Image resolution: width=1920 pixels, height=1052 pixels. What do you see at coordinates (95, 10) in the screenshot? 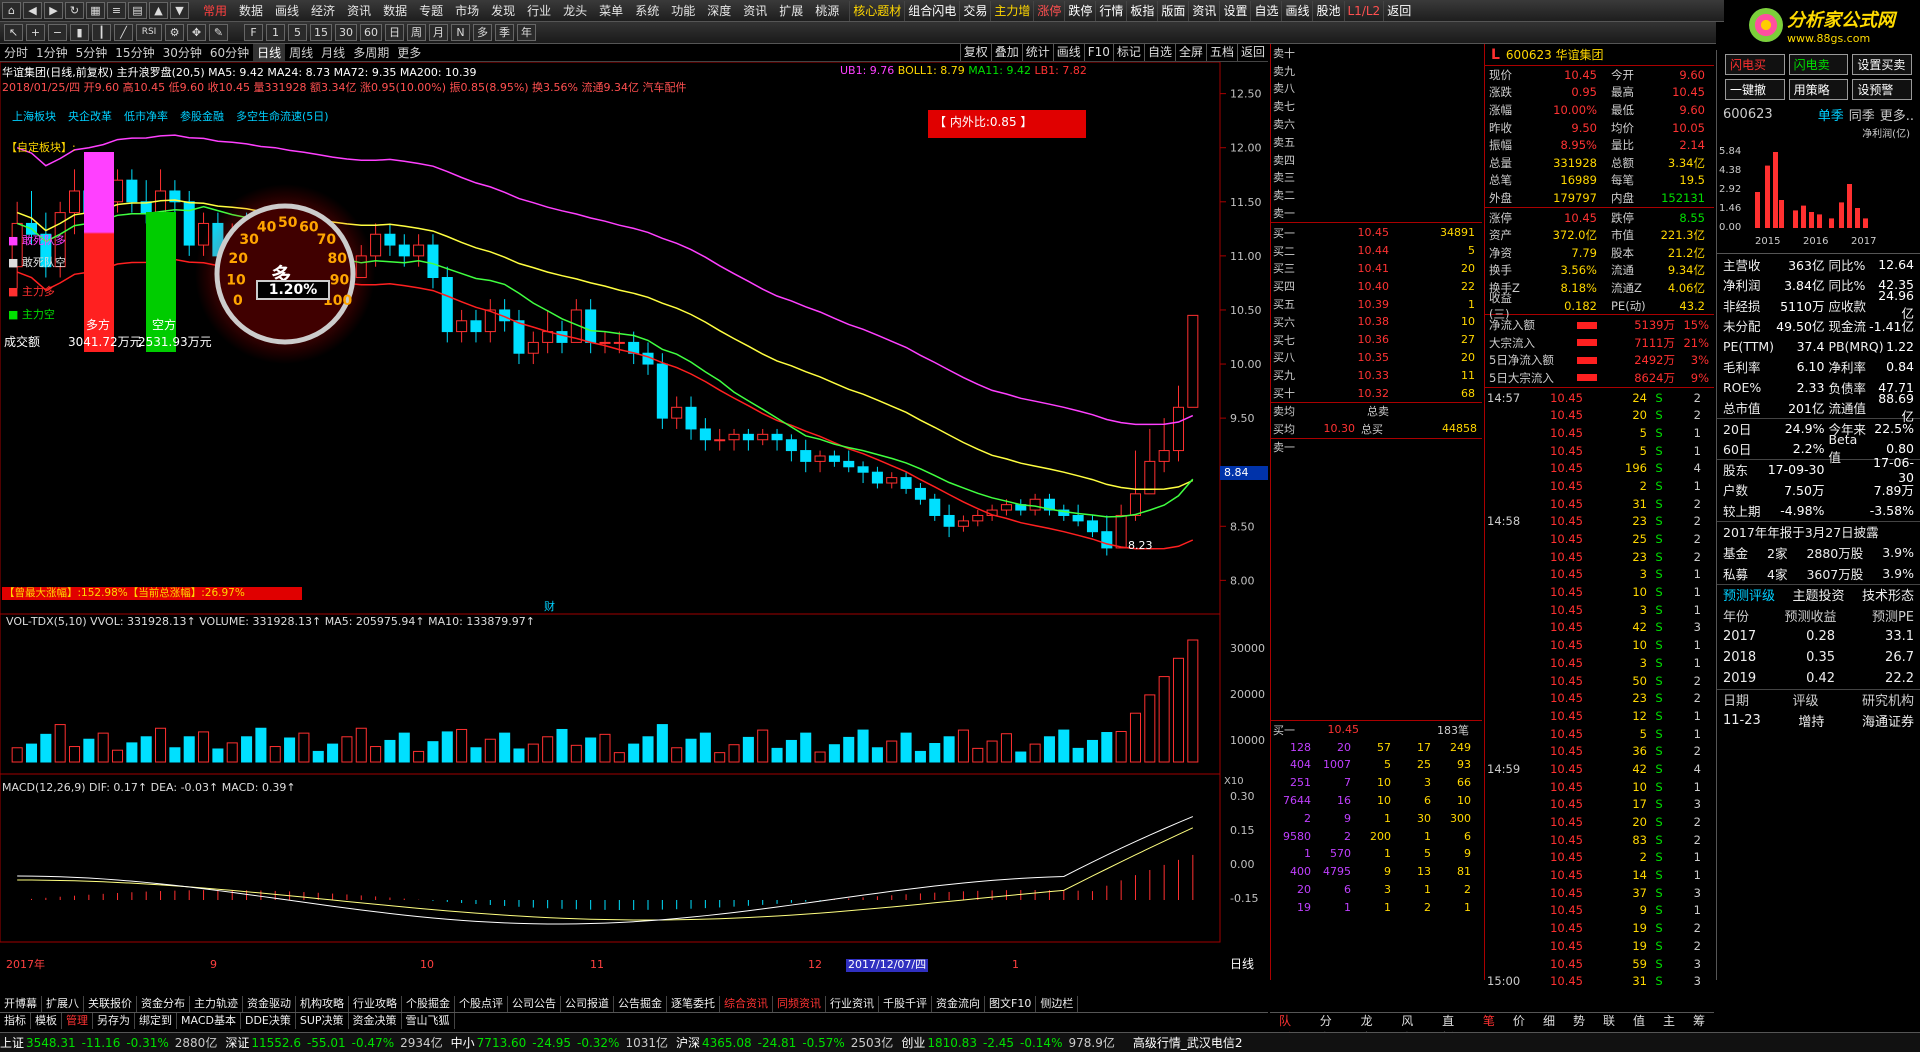
I see `grid-icon: ▦` at bounding box center [95, 10].